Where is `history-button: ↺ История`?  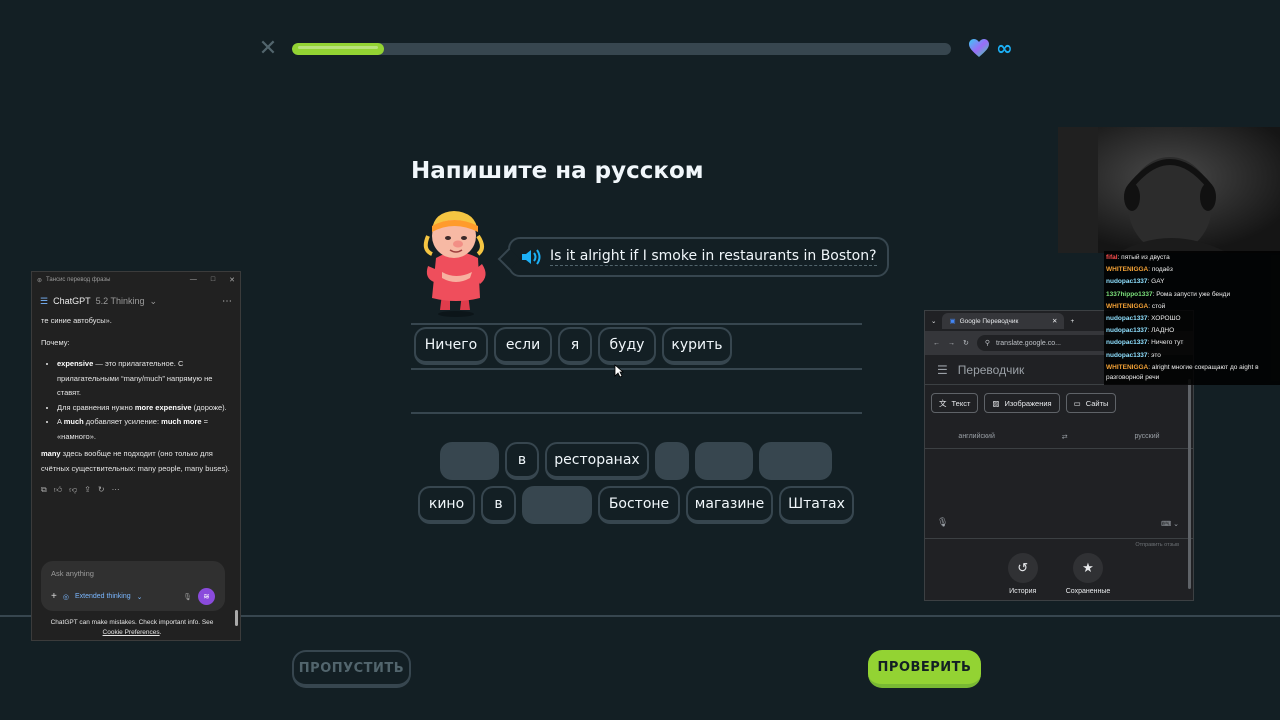
history-button: ↺ История is located at coordinates (1022, 574).